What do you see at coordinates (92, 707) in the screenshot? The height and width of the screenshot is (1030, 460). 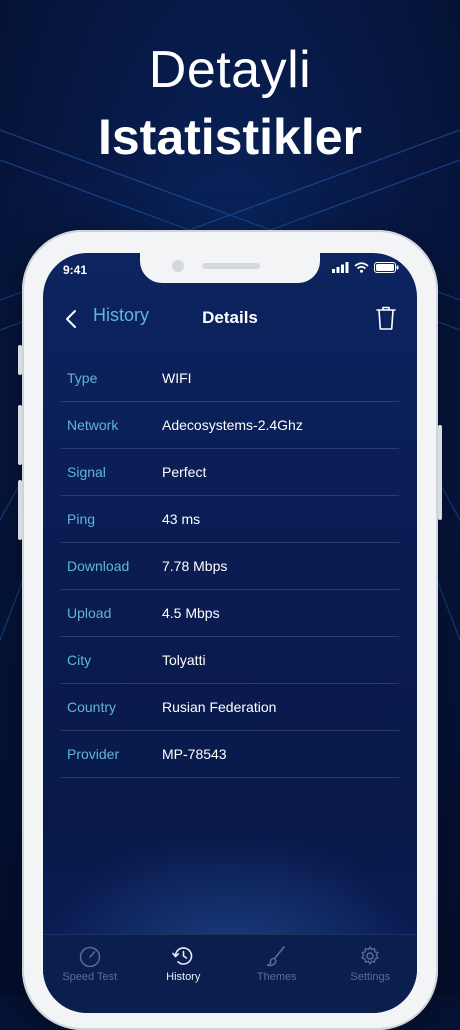 I see `detail-key: Country` at bounding box center [92, 707].